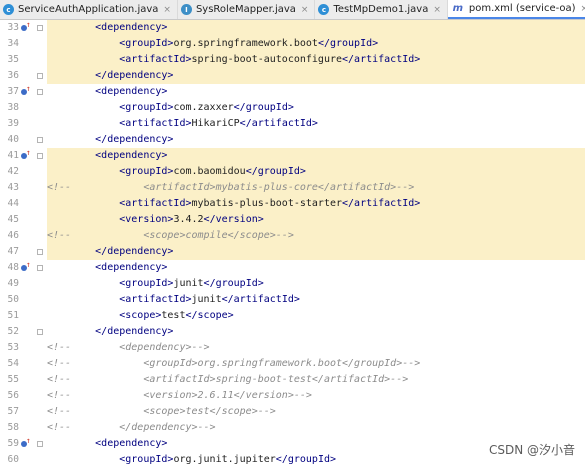  I want to click on tab-3: m pom.xml (service-oa) ×, so click(516, 9).